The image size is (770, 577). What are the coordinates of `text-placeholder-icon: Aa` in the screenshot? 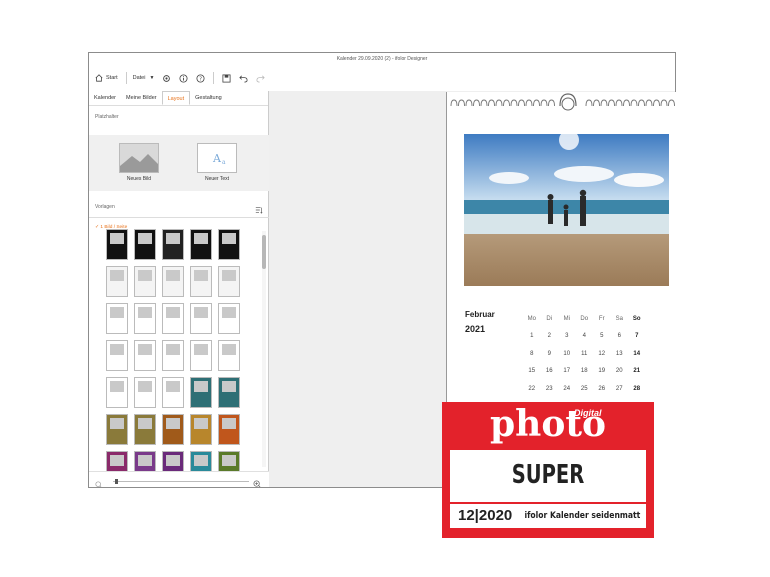 It's located at (217, 158).